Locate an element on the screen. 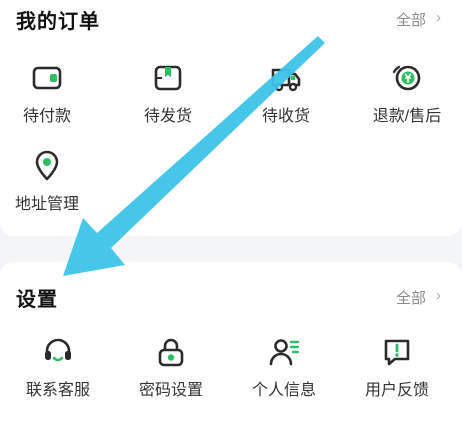 Image resolution: width=462 pixels, height=447 pixels. order-item-label: 待付款 is located at coordinates (46, 116).